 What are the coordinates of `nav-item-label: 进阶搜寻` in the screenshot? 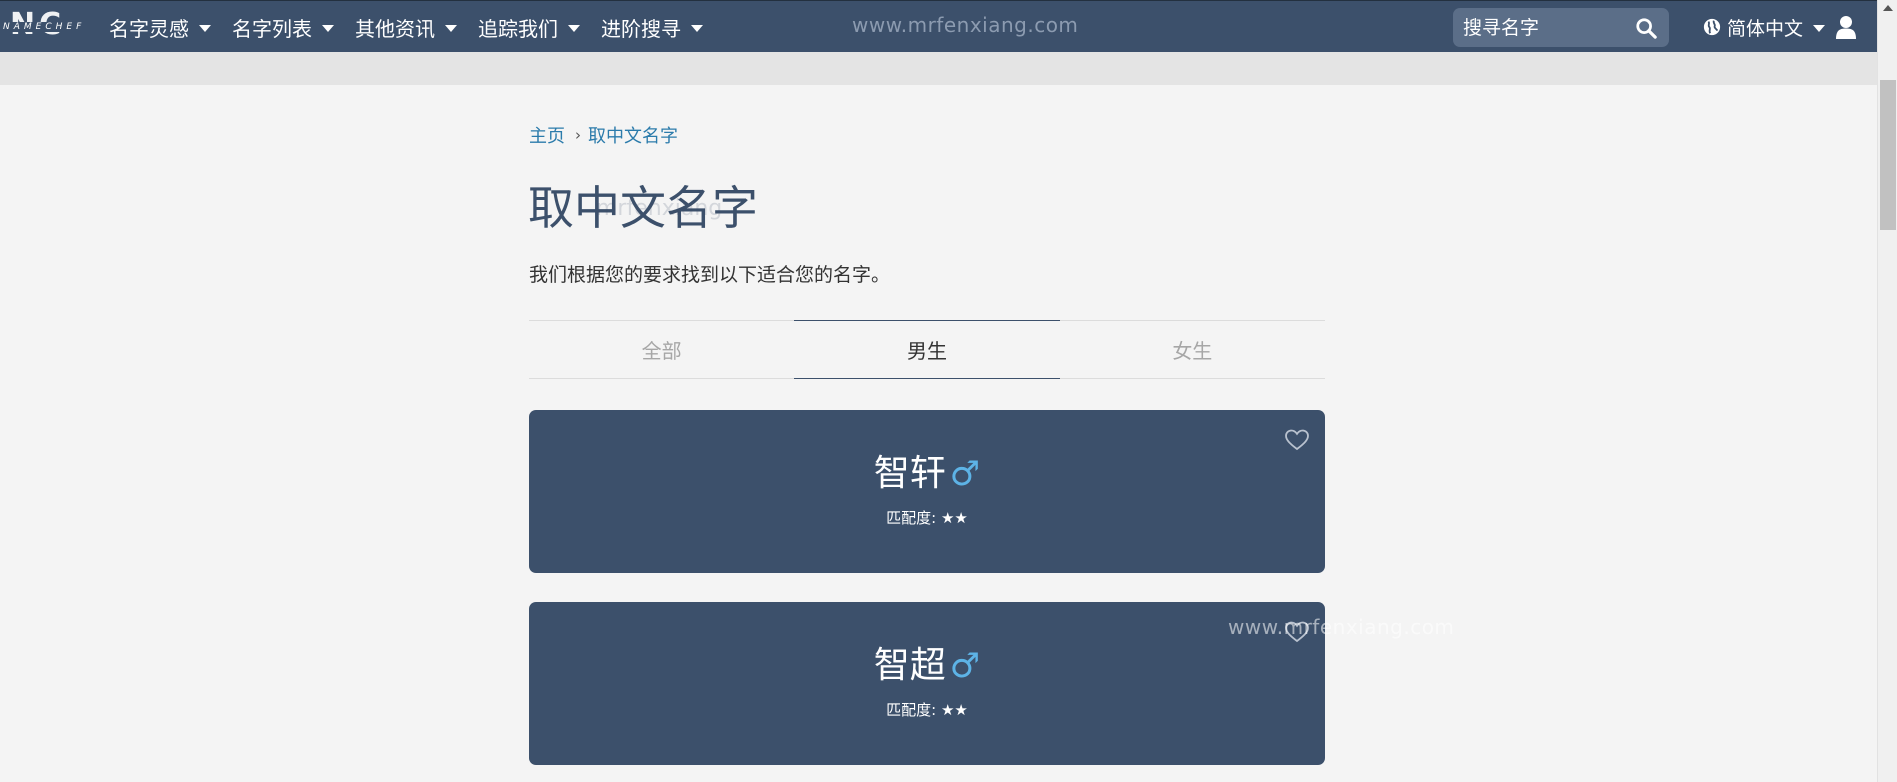 It's located at (641, 28).